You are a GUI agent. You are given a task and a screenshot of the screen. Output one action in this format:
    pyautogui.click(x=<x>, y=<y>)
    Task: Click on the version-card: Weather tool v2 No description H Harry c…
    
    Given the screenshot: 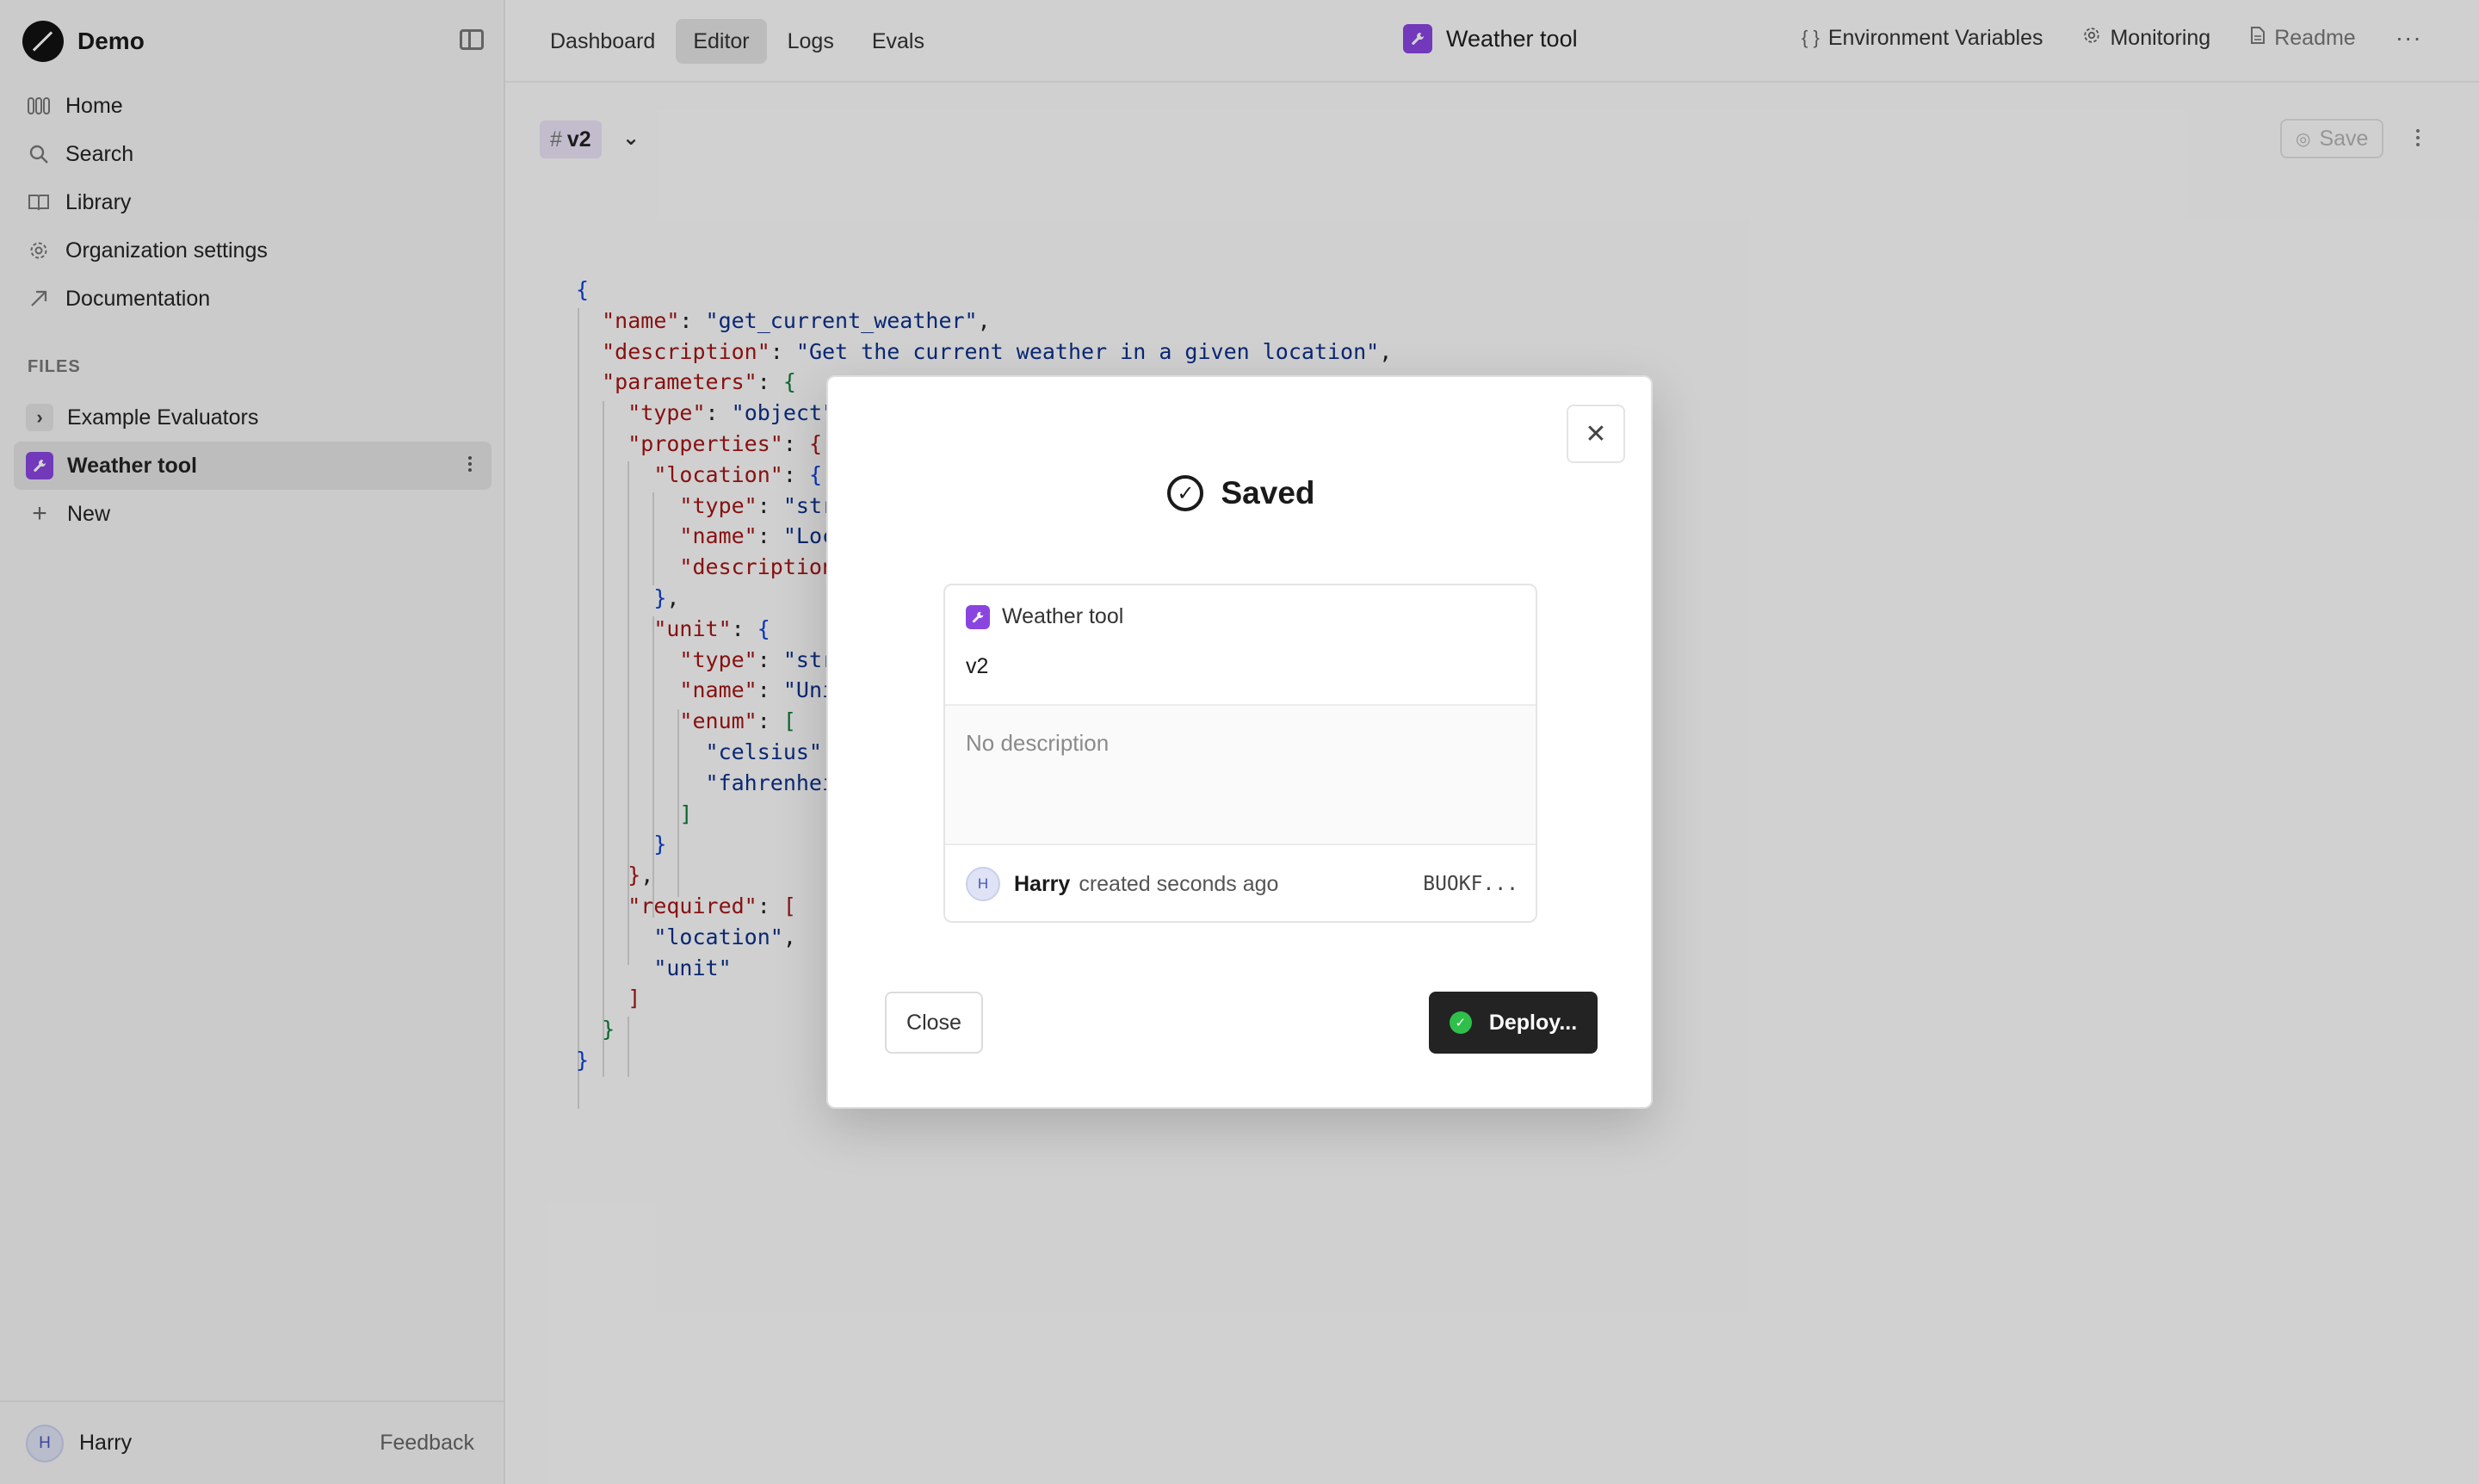 What is the action you would take?
    pyautogui.click(x=1240, y=753)
    